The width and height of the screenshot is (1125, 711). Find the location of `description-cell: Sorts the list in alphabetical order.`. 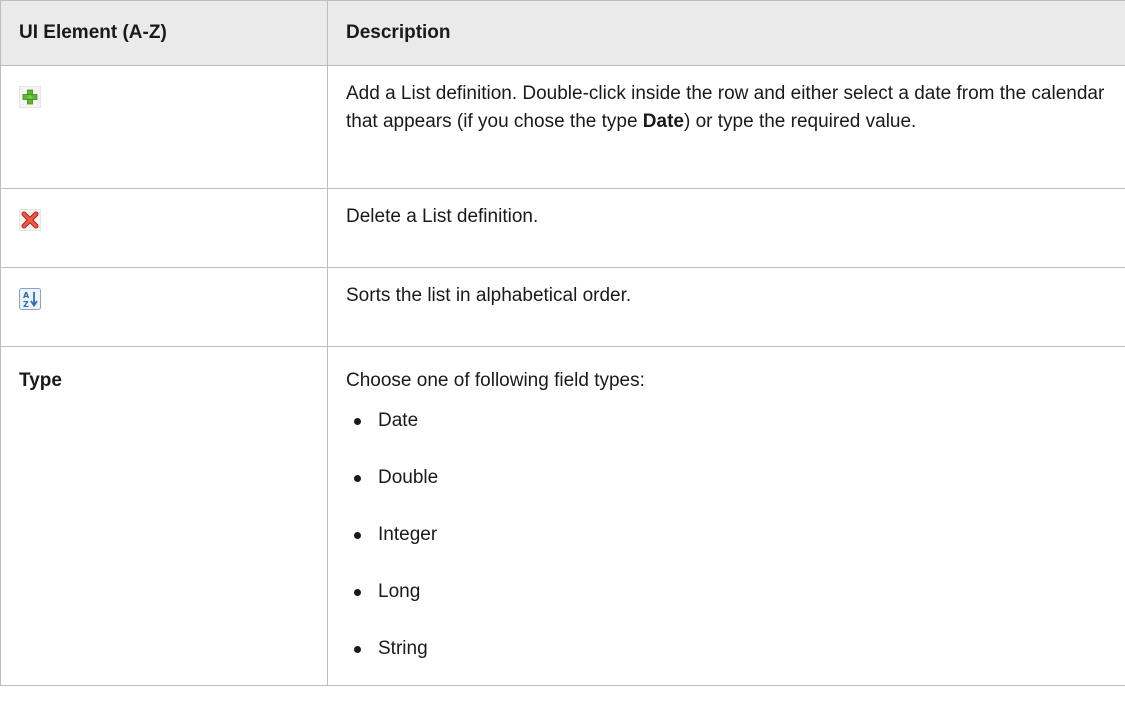

description-cell: Sorts the list in alphabetical order. is located at coordinates (726, 307).